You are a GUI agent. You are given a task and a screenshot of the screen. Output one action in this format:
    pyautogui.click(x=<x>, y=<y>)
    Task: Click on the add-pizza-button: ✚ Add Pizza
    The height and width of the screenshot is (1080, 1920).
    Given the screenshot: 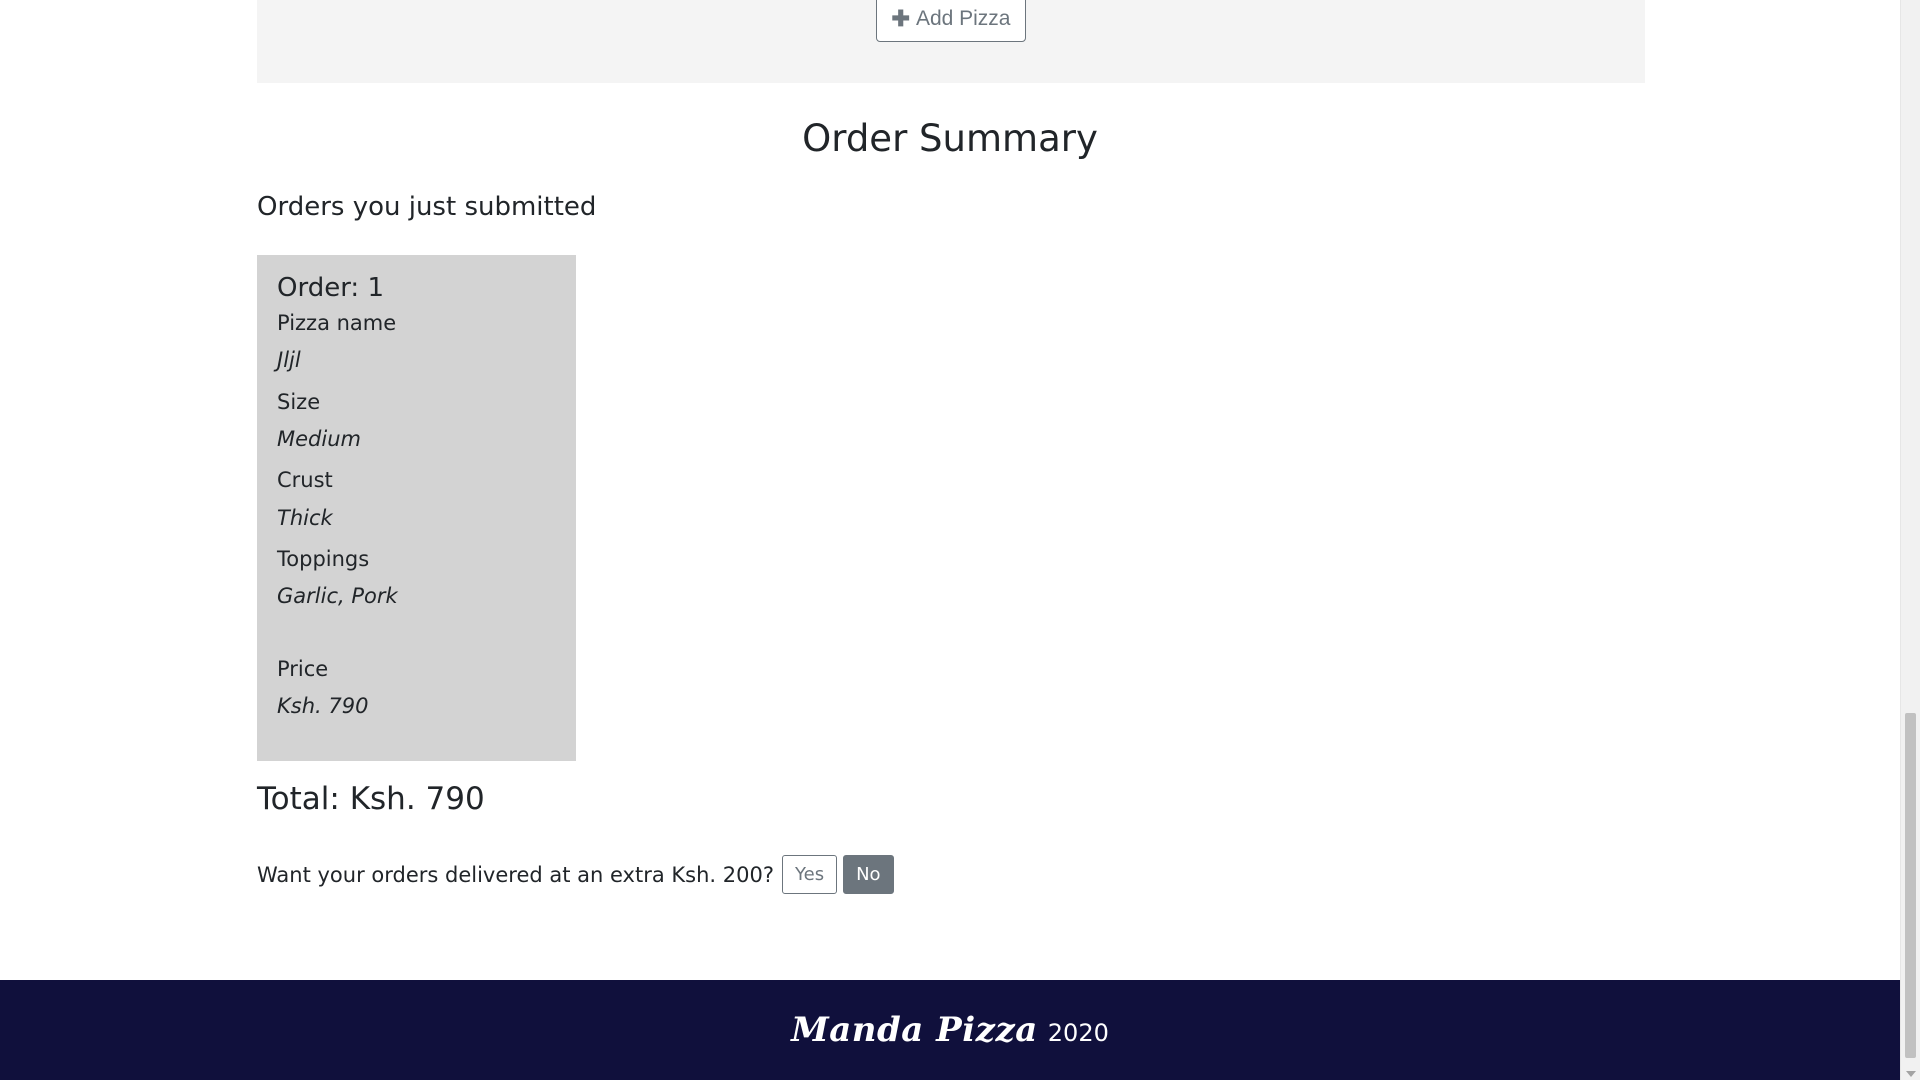 What is the action you would take?
    pyautogui.click(x=951, y=21)
    